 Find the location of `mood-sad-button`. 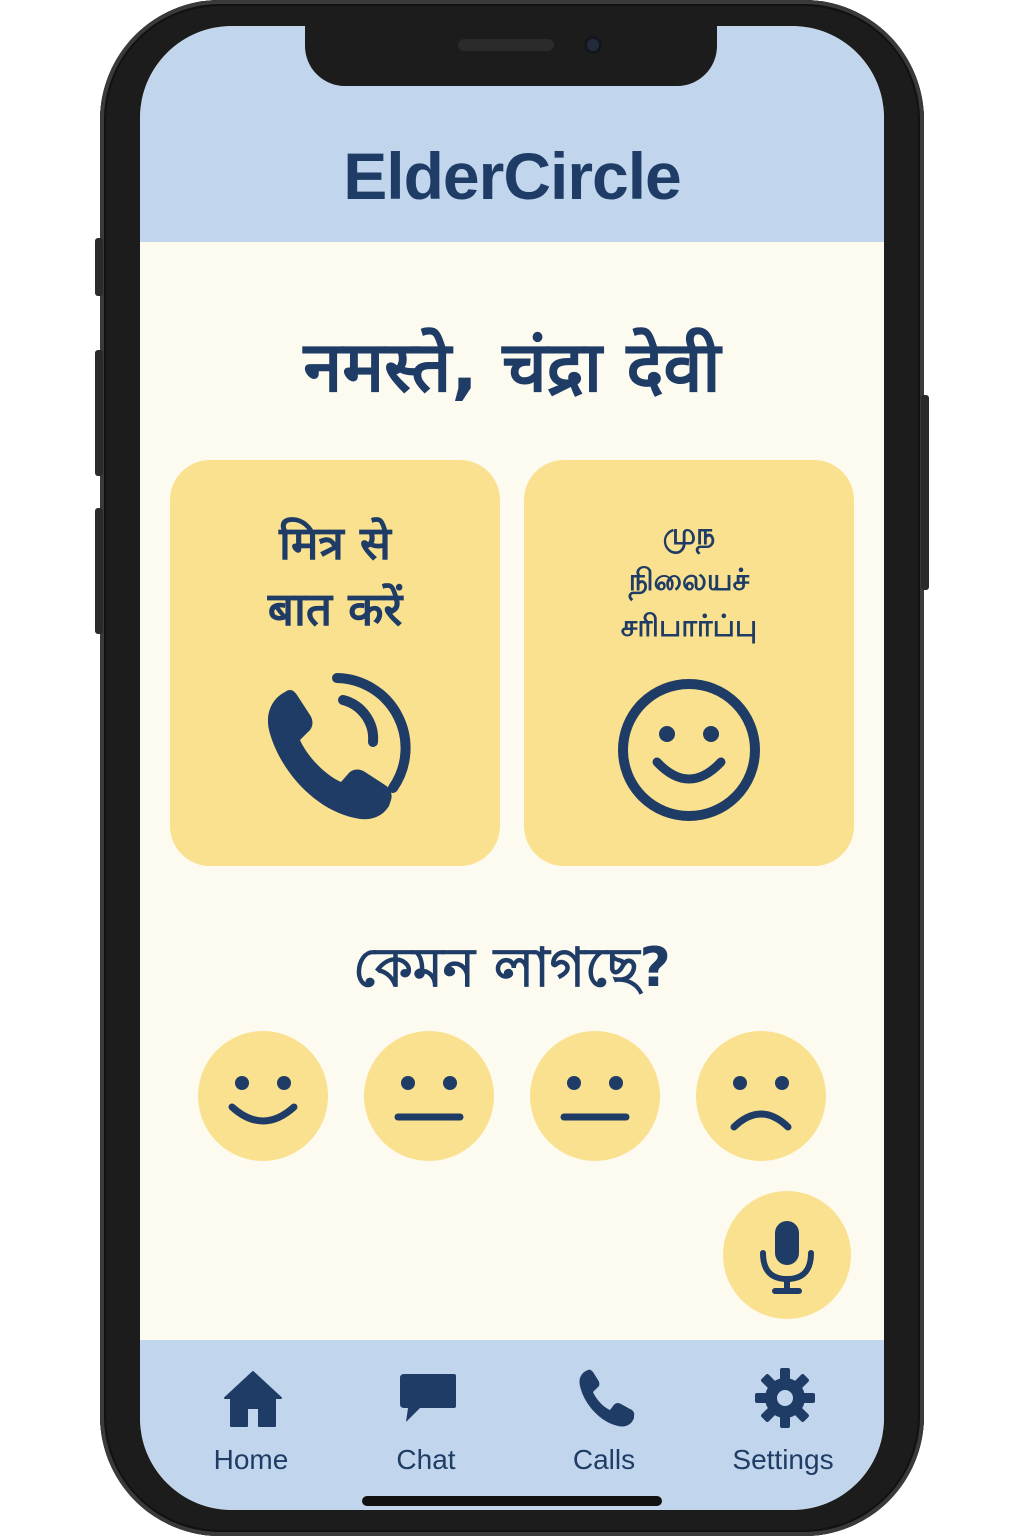

mood-sad-button is located at coordinates (761, 1096).